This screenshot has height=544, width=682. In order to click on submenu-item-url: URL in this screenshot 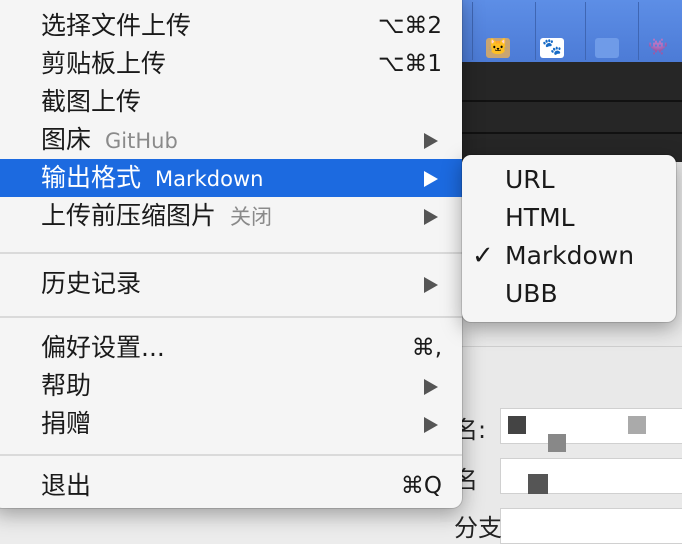, I will do `click(569, 180)`.